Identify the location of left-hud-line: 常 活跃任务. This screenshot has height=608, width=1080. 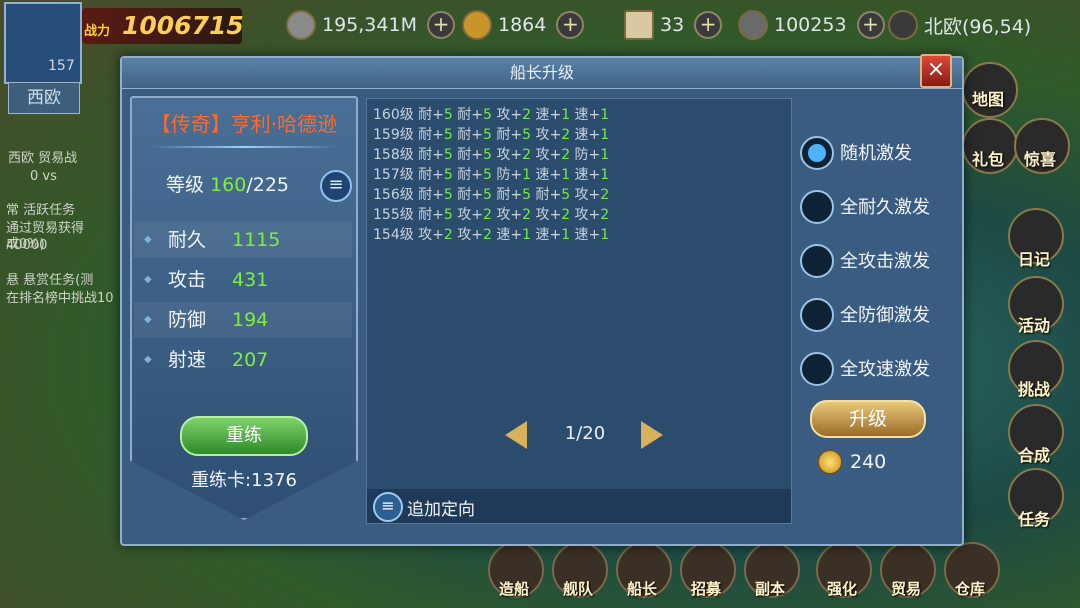
(40, 210).